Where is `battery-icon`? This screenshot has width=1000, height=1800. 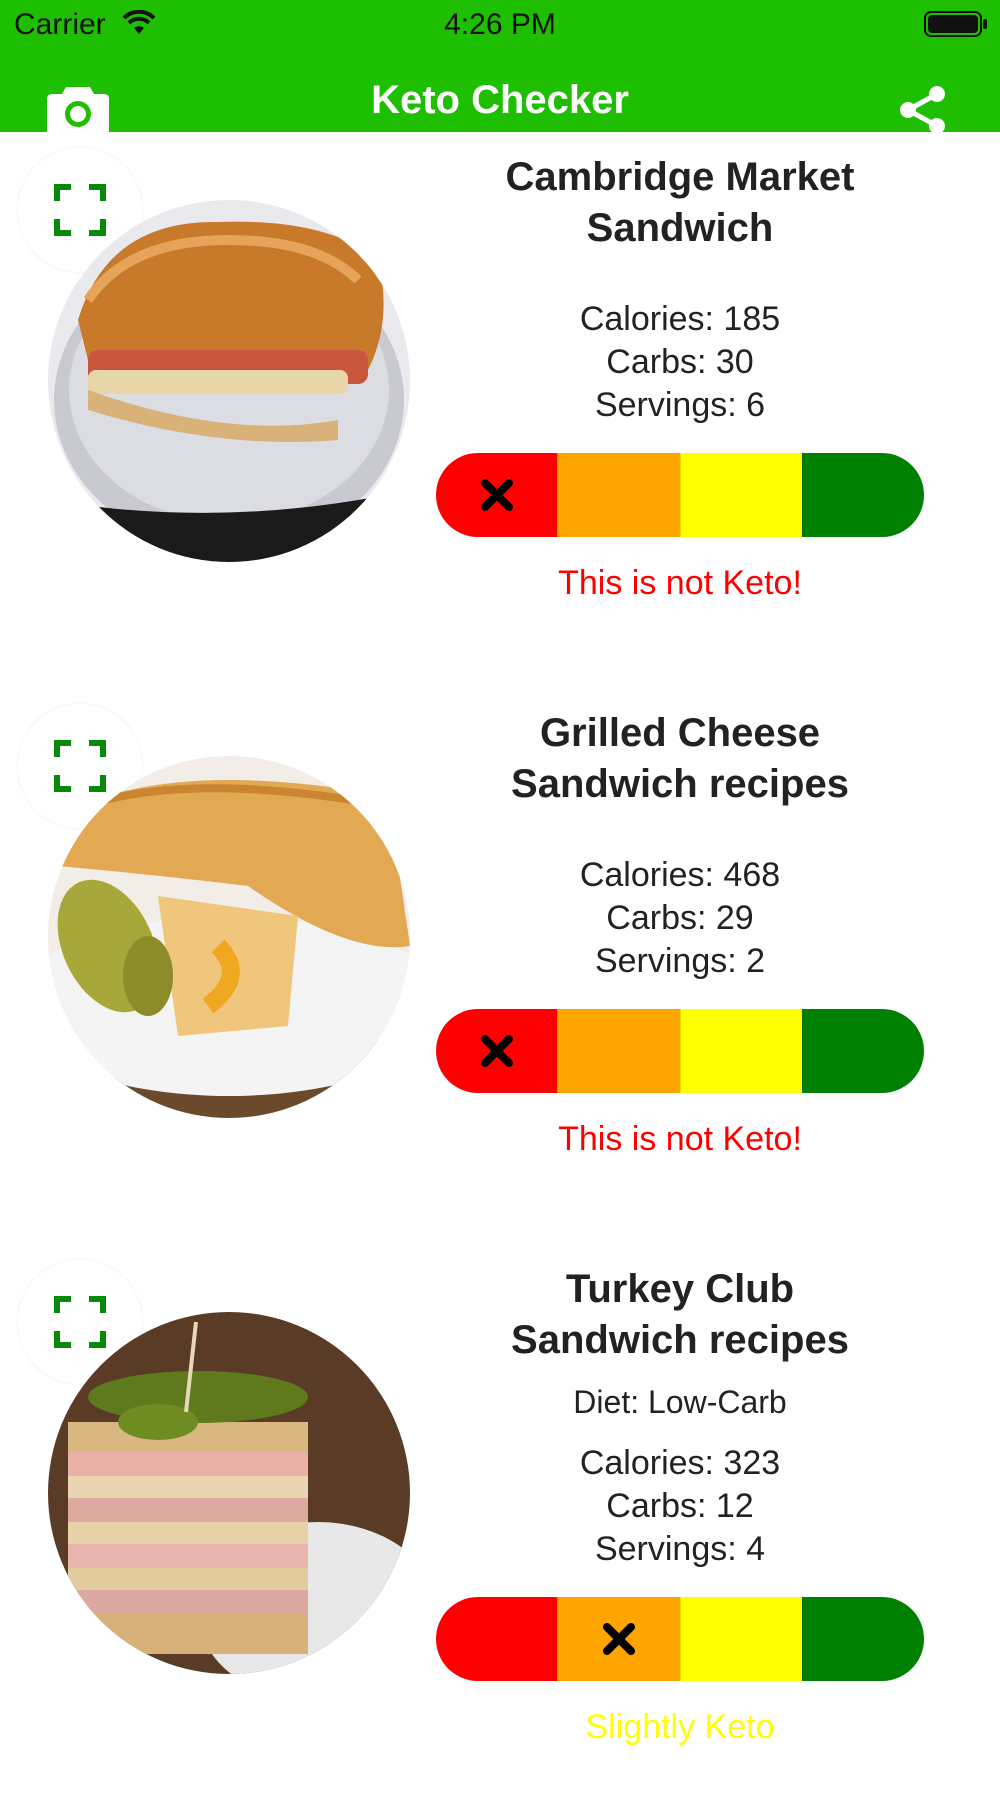 battery-icon is located at coordinates (956, 28).